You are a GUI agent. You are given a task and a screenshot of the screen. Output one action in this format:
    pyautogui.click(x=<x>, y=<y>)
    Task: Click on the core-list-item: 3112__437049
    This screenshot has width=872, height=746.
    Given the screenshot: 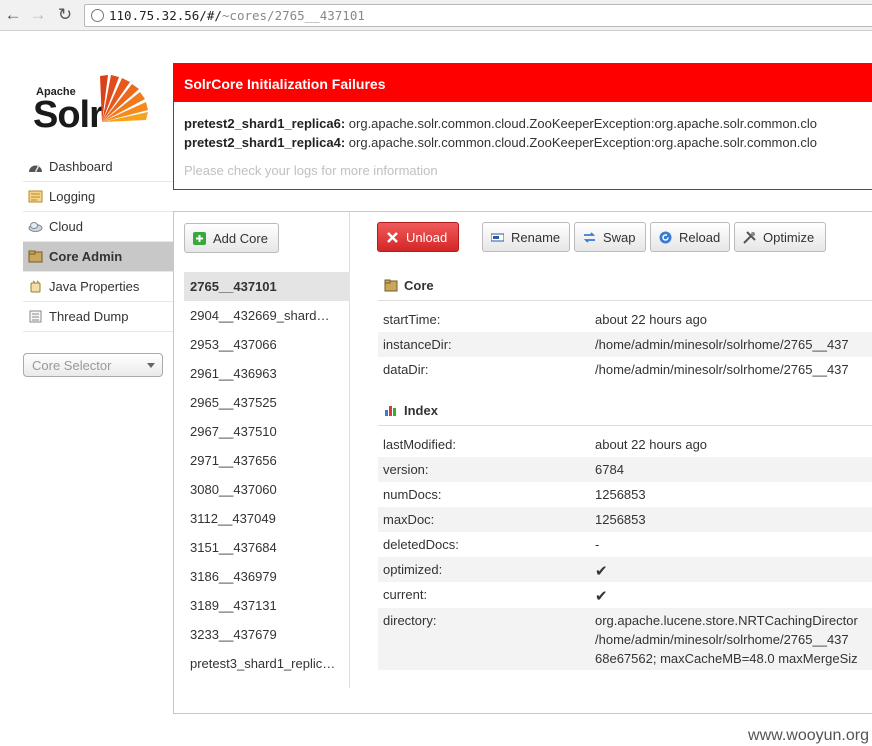 What is the action you would take?
    pyautogui.click(x=267, y=518)
    